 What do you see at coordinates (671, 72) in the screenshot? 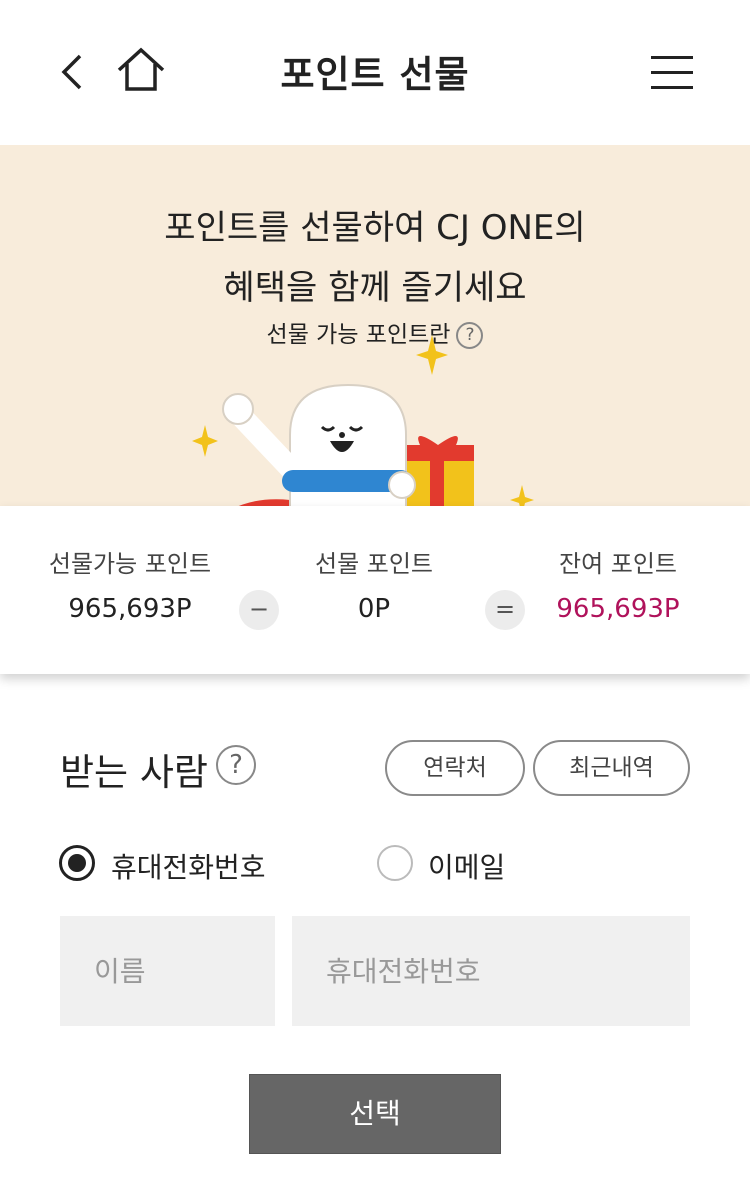
I see `menu-button` at bounding box center [671, 72].